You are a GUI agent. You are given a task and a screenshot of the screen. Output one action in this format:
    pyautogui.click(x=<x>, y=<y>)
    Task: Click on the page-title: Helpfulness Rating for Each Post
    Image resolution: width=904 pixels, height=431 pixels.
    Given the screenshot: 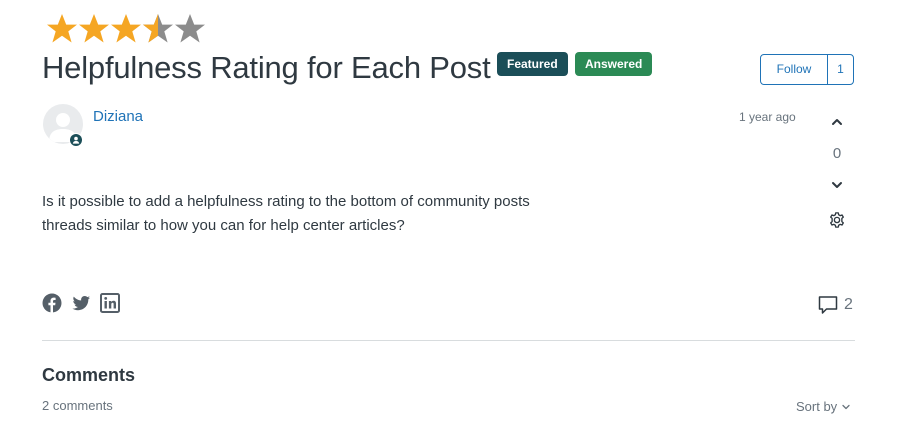 What is the action you would take?
    pyautogui.click(x=266, y=67)
    